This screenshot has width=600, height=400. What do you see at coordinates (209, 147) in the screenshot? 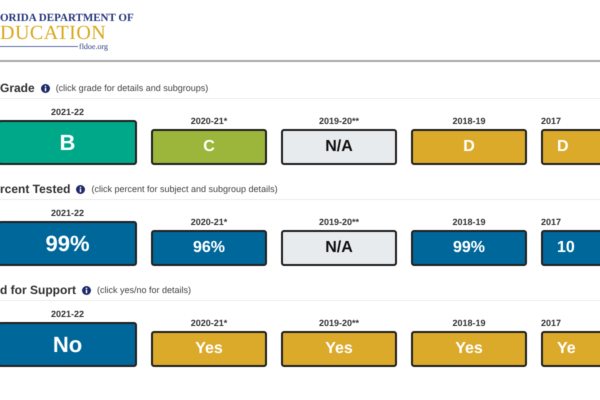
I see `score-tile: C` at bounding box center [209, 147].